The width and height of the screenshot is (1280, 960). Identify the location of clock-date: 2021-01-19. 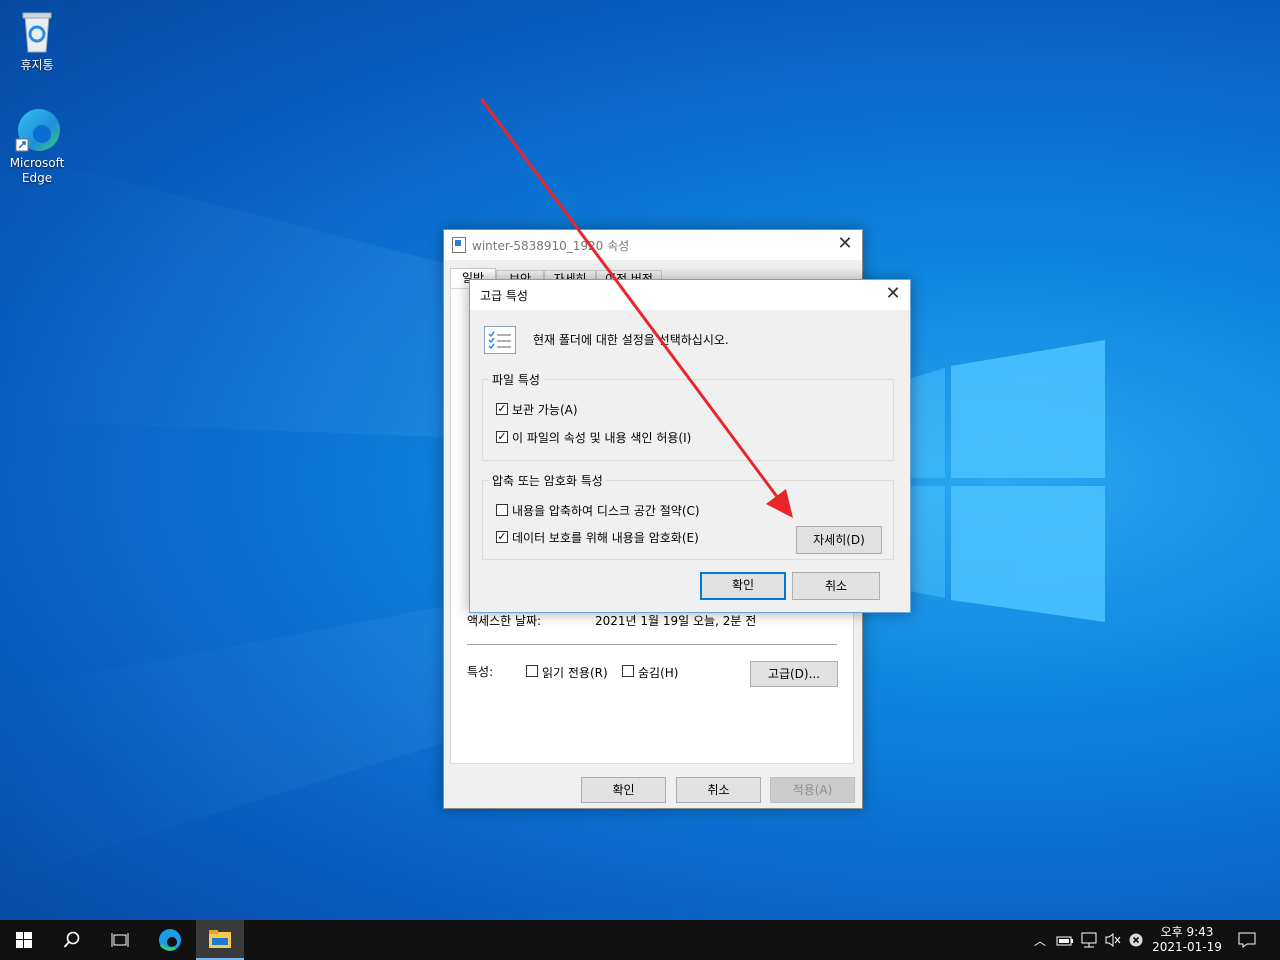
(1187, 947).